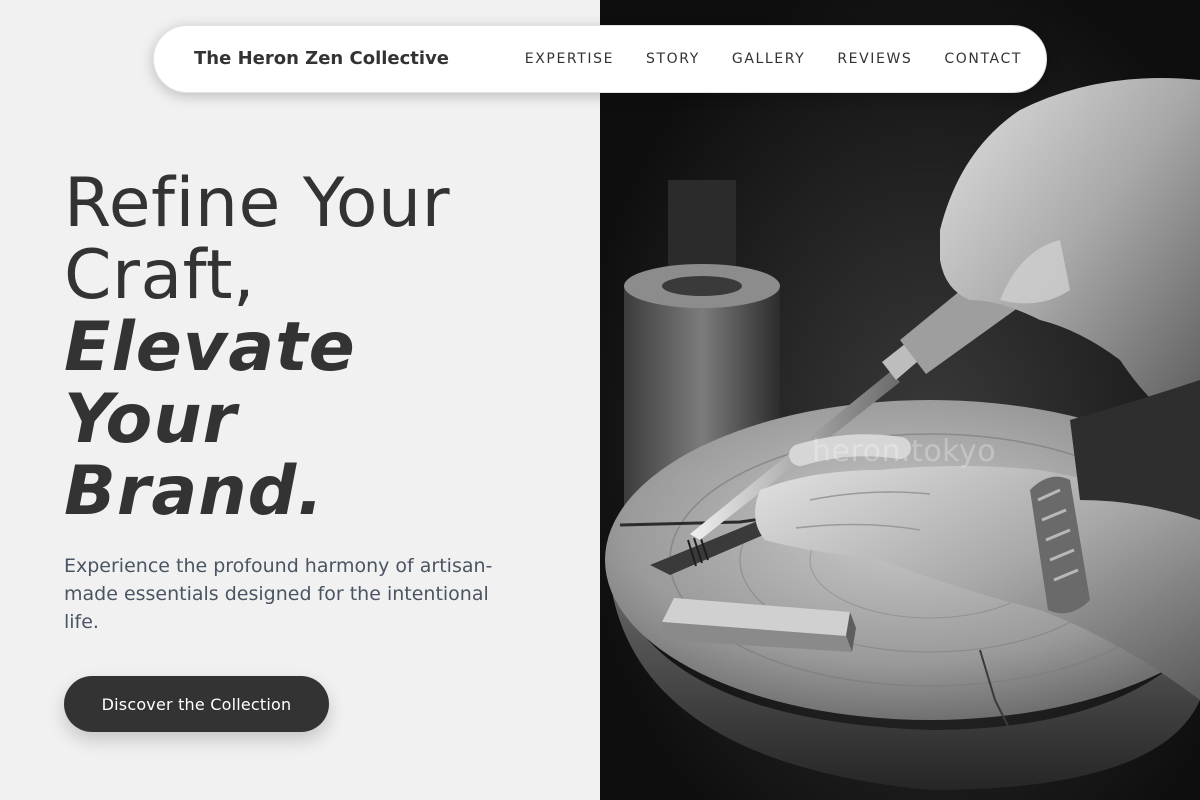 The height and width of the screenshot is (800, 1200). What do you see at coordinates (569, 59) in the screenshot?
I see `nav-link-expertise: EXPERTISE` at bounding box center [569, 59].